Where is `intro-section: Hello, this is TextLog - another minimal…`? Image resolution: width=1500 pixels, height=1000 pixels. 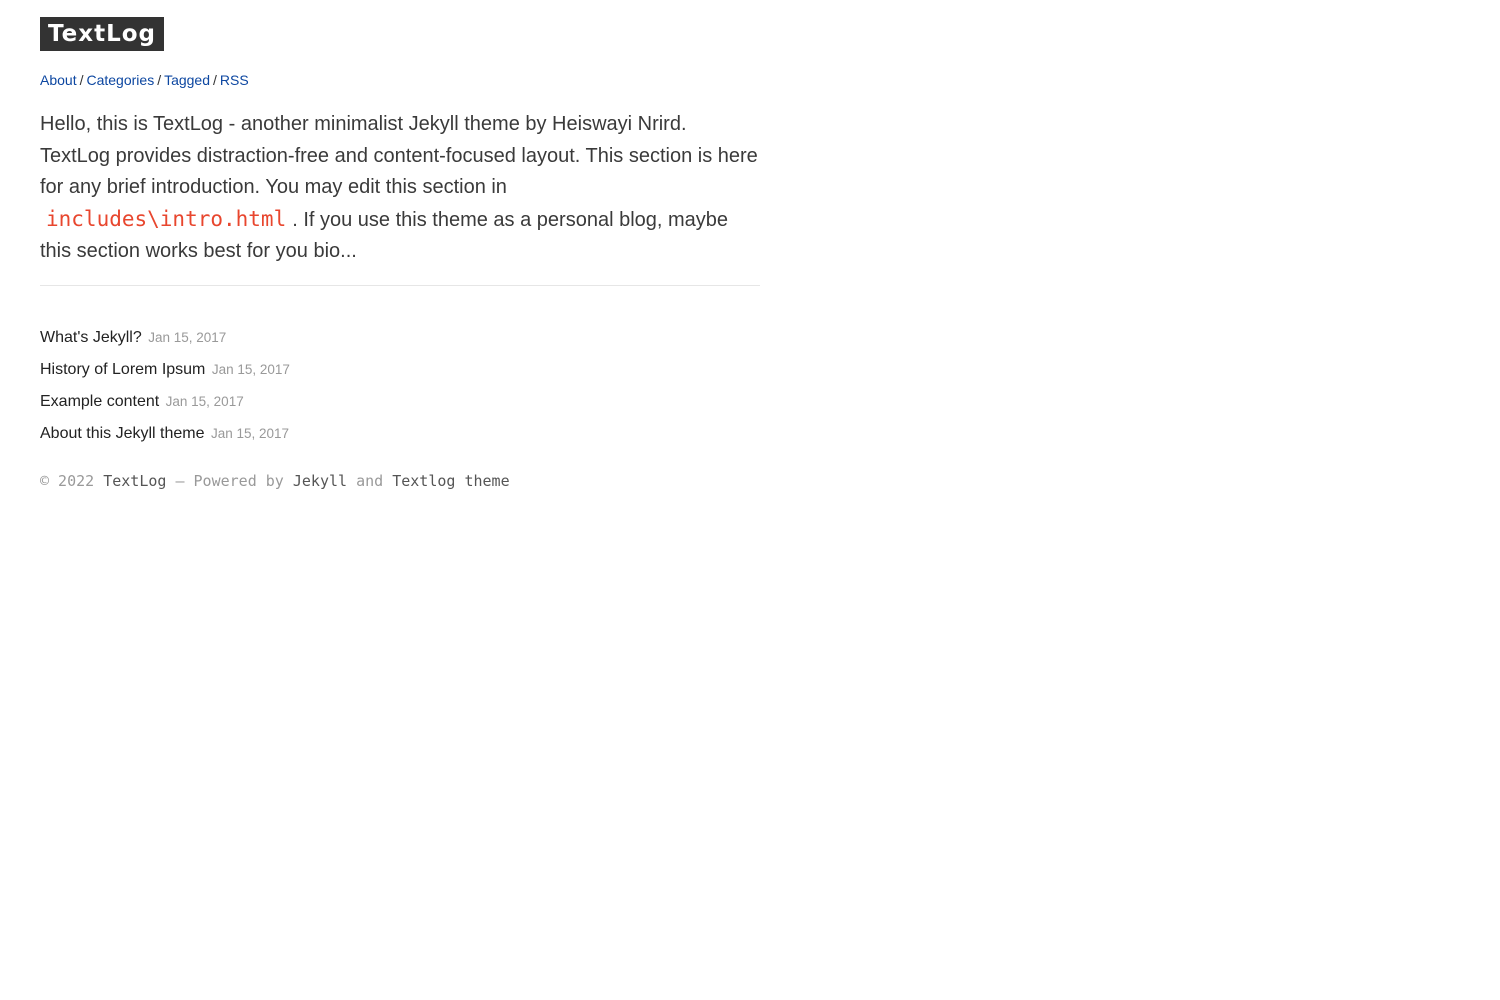 intro-section: Hello, this is TextLog - another minimal… is located at coordinates (400, 197).